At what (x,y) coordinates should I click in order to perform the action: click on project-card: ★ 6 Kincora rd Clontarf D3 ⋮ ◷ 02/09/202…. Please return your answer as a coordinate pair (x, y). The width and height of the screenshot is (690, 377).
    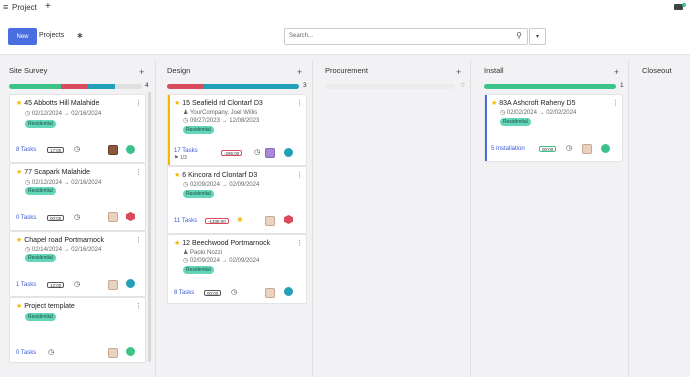
    Looking at the image, I should click on (237, 200).